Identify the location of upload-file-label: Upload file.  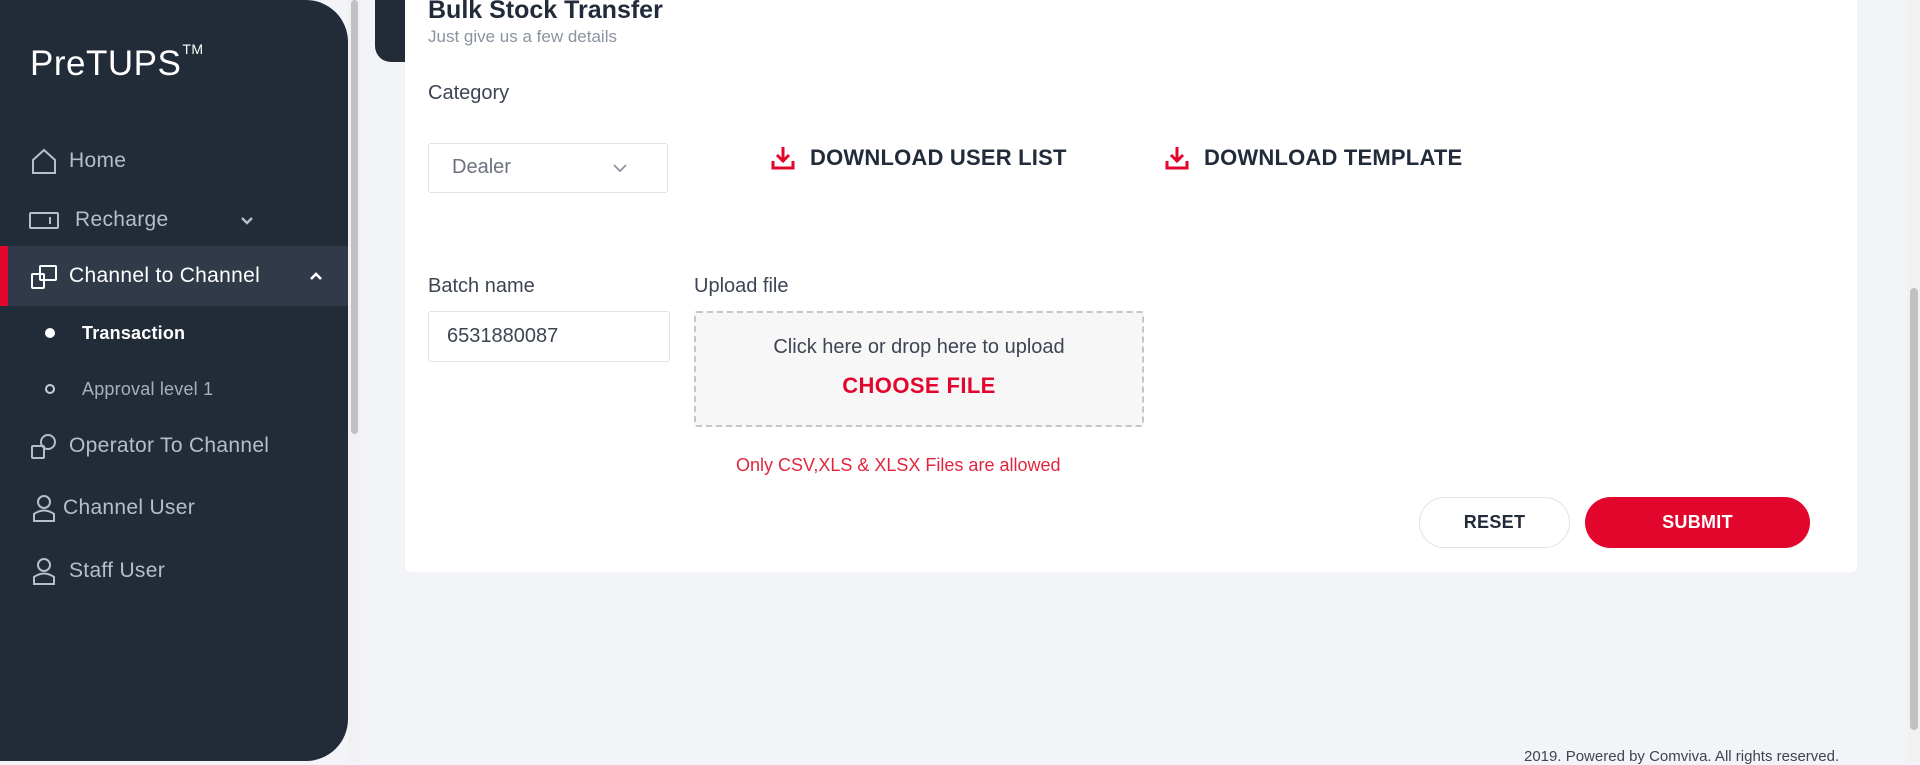
(741, 286).